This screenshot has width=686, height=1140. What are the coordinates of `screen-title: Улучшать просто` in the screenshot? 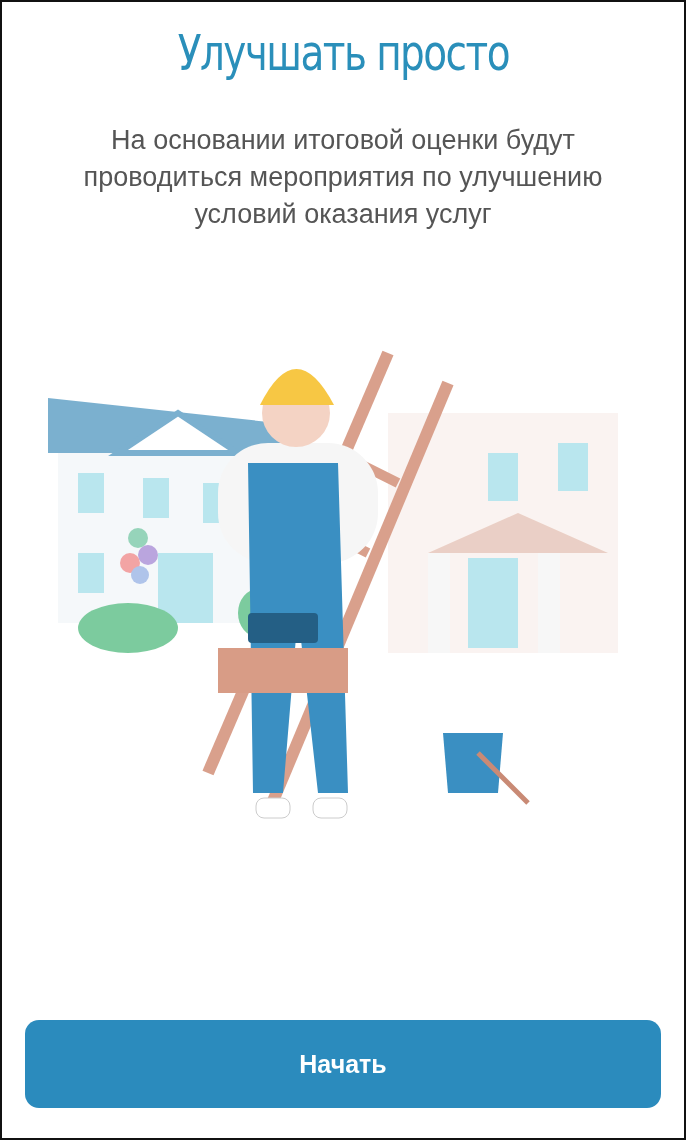 It's located at (343, 53).